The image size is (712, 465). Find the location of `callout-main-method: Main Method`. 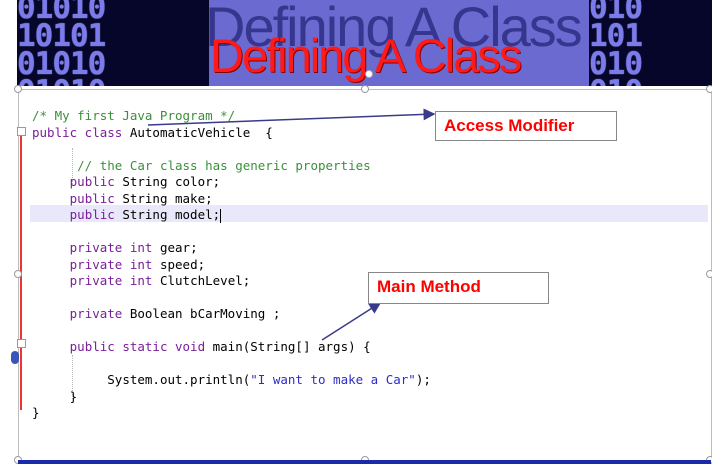

callout-main-method: Main Method is located at coordinates (458, 288).